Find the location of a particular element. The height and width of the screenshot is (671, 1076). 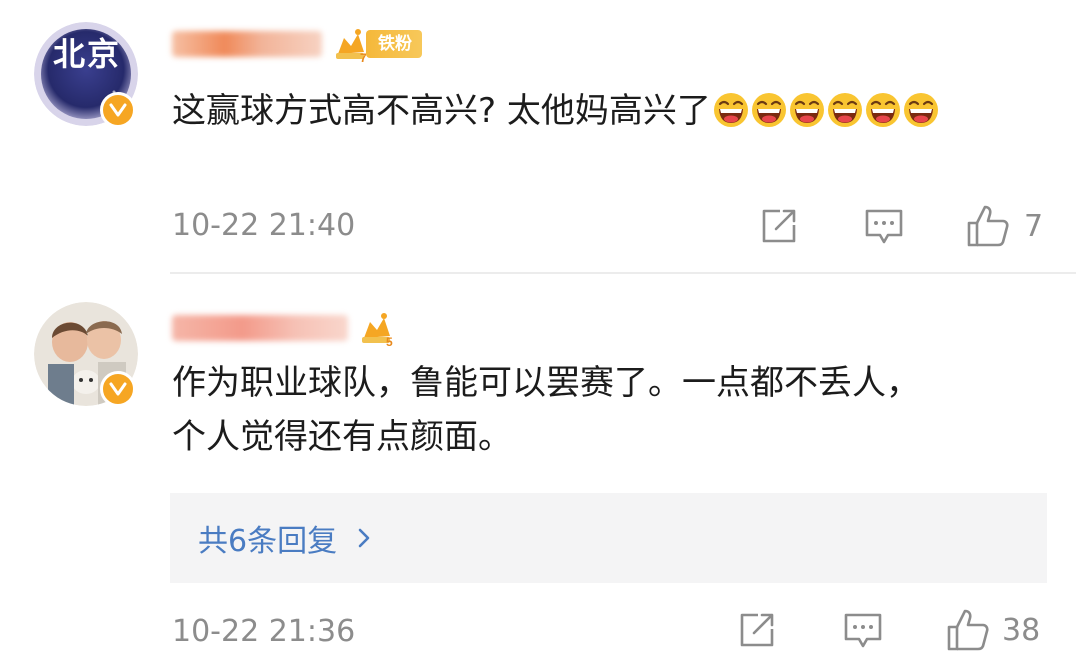

fan-level-number: 5 is located at coordinates (389, 341).